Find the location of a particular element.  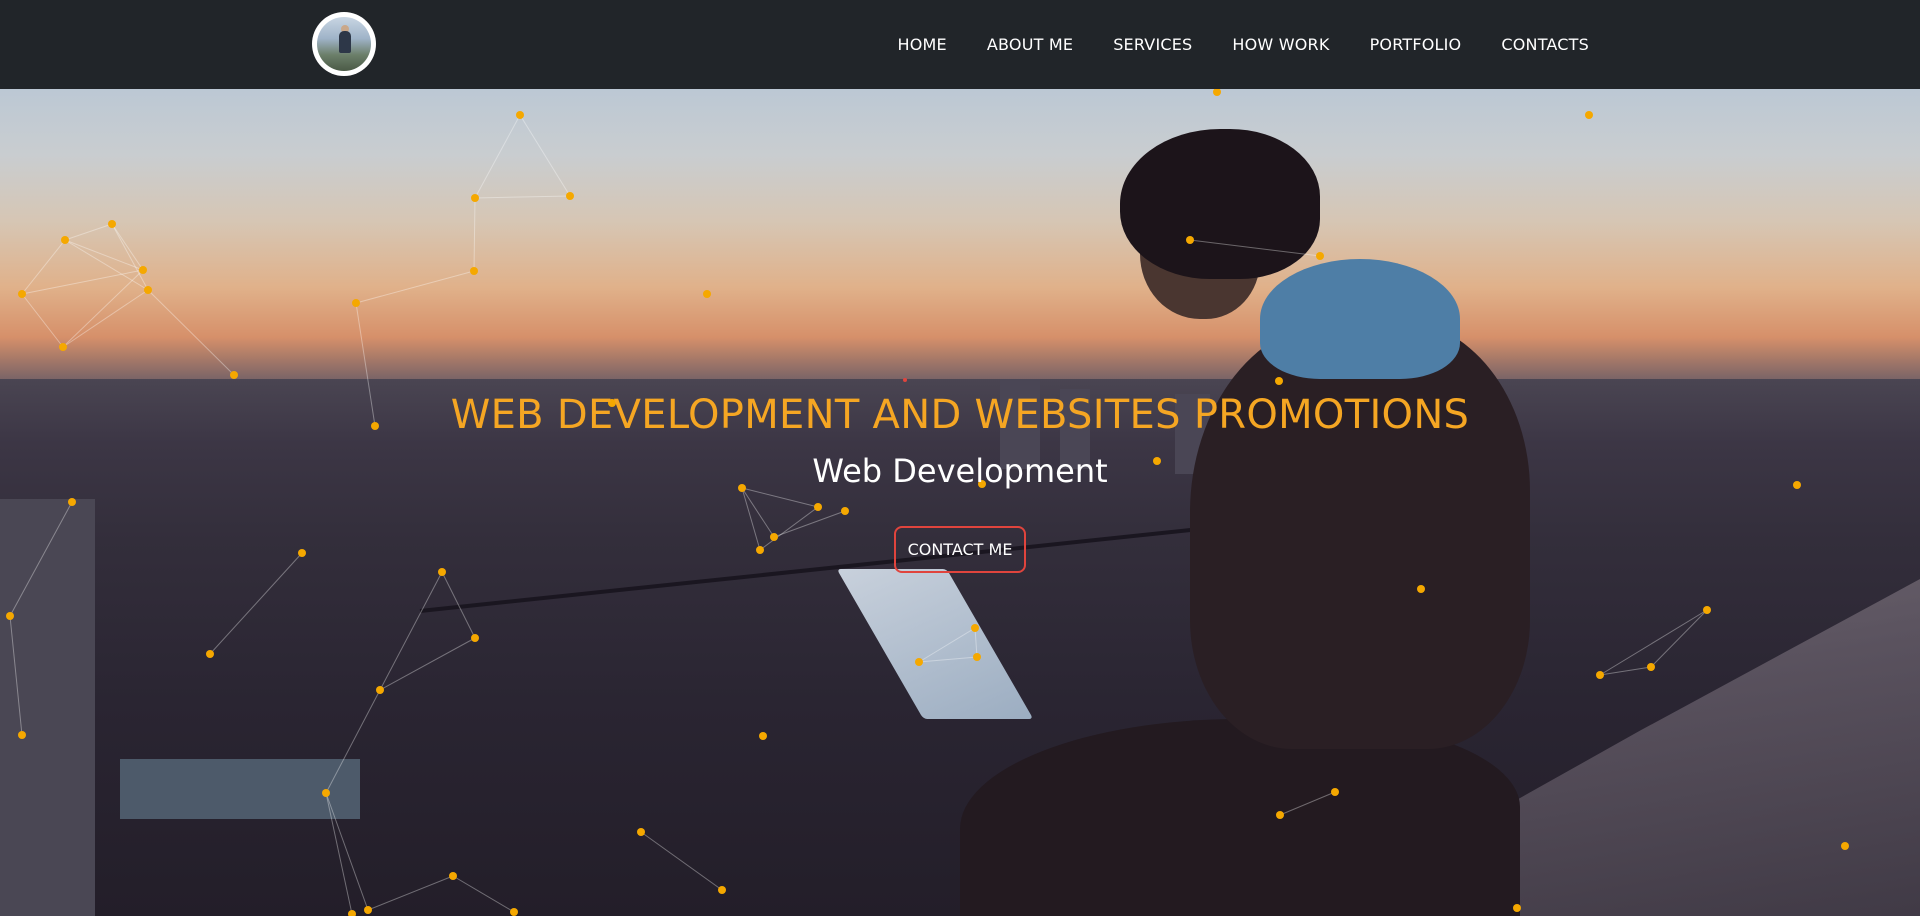

man-hair is located at coordinates (1220, 204).